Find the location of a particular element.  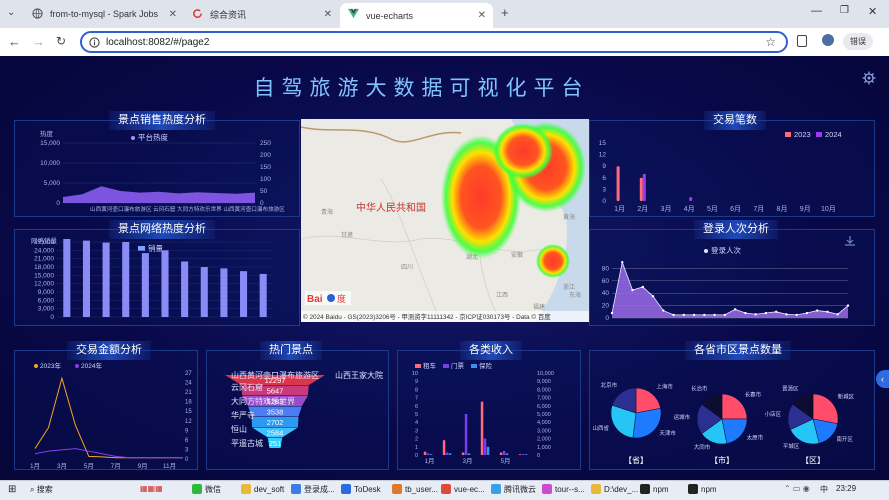

tab-news: 综合资讯 ✕ is located at coordinates (261, 14).